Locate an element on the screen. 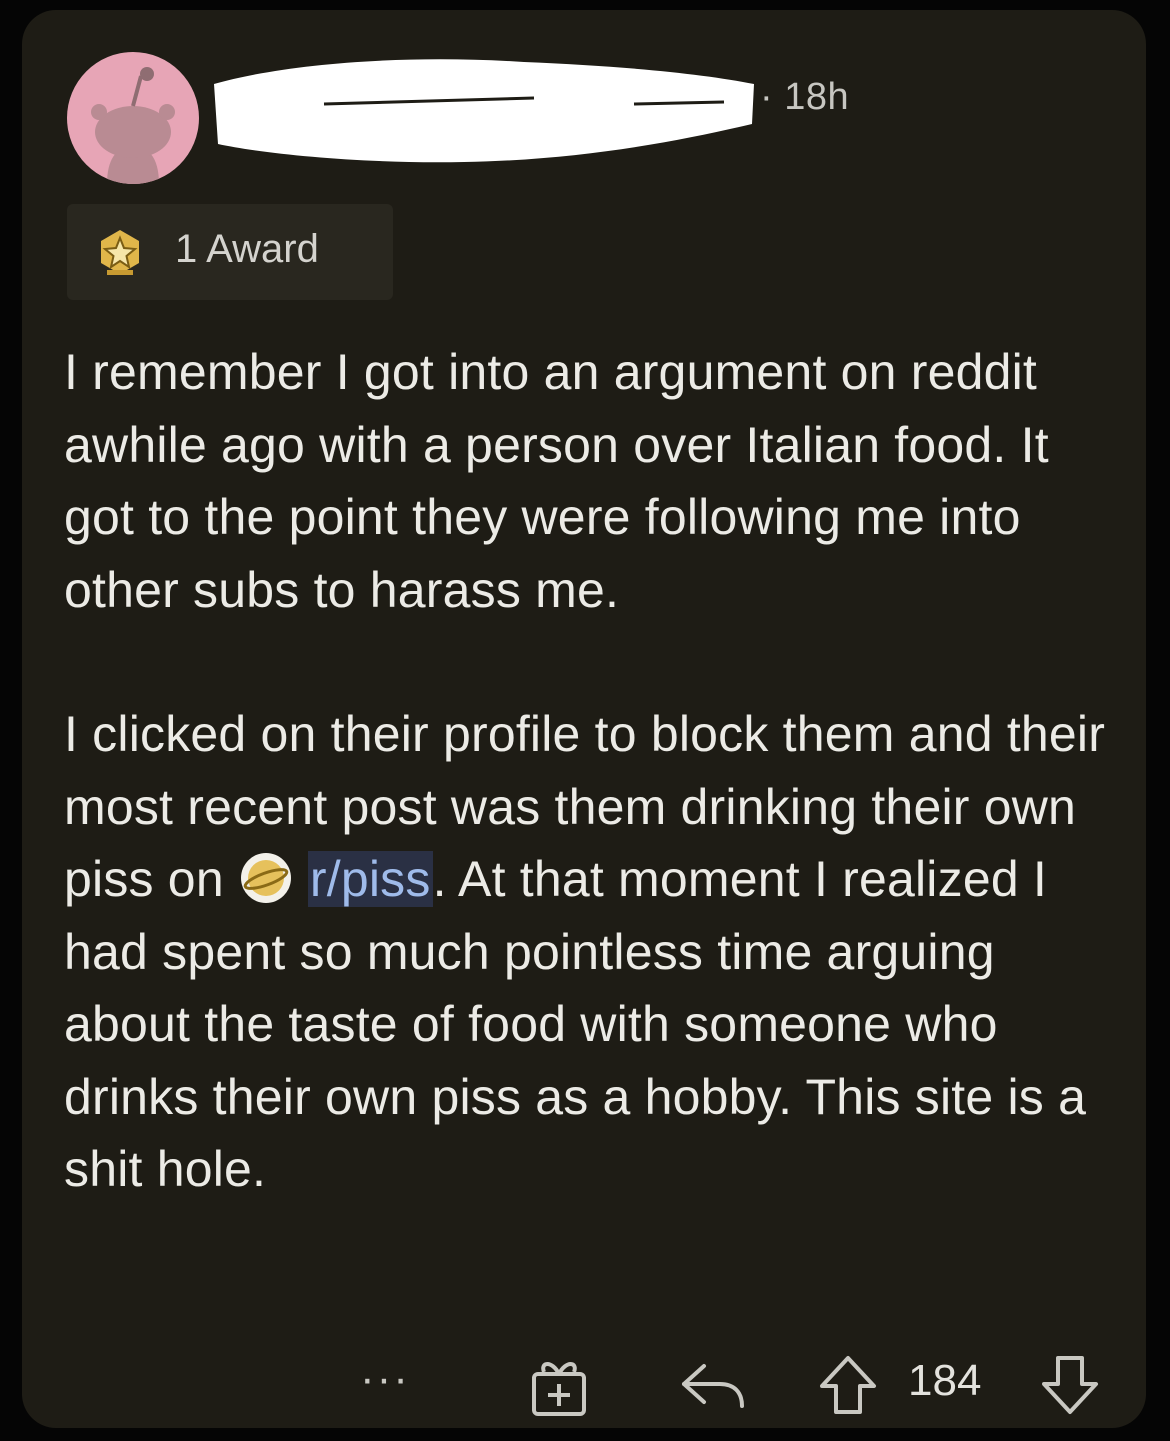  snoo-avatar-icon is located at coordinates (133, 125).